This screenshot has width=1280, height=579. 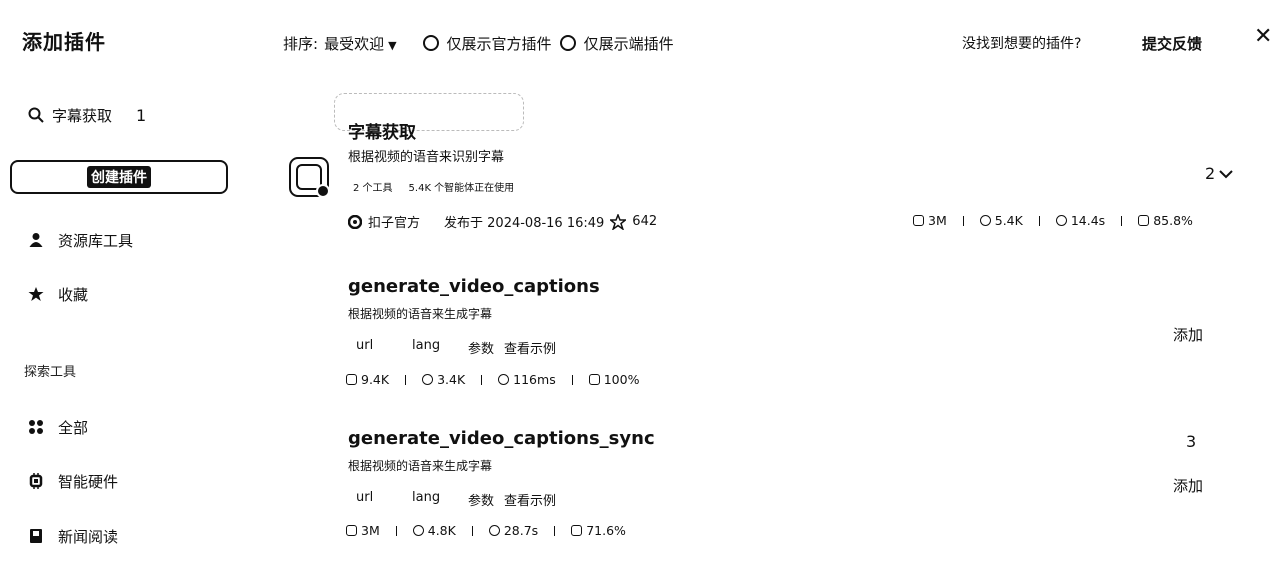 I want to click on sidebar-item-label: 新闻阅读, so click(x=88, y=536).